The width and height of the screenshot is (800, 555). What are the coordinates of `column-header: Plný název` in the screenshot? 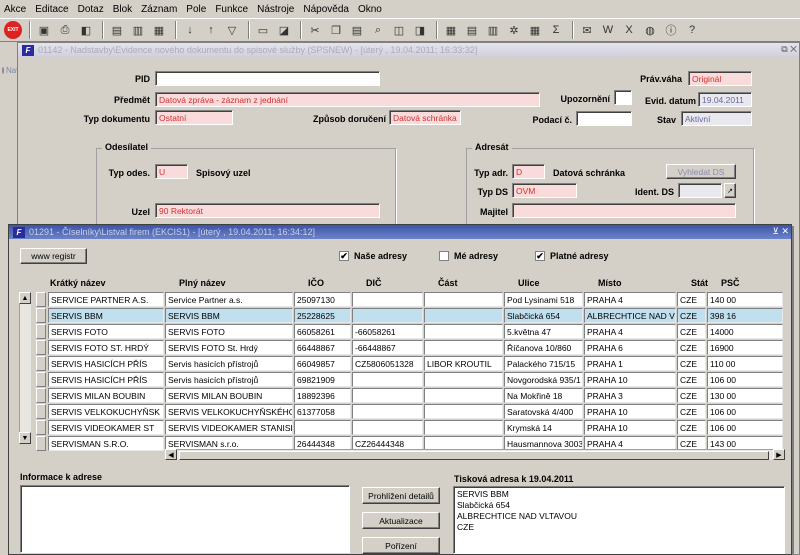 It's located at (202, 283).